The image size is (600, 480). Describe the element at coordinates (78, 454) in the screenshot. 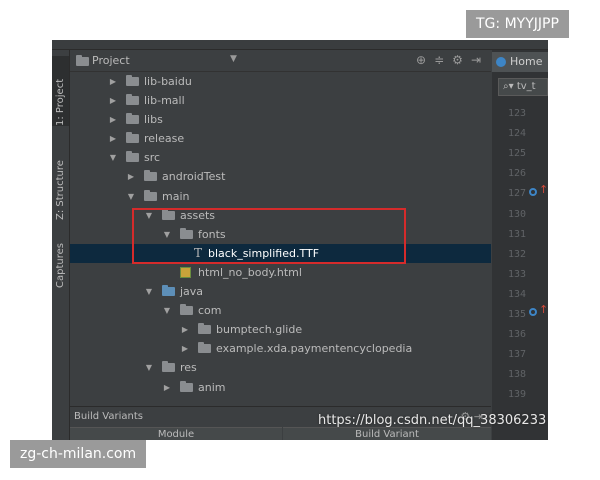

I see `site-badge: zg-ch-milan.com` at that location.